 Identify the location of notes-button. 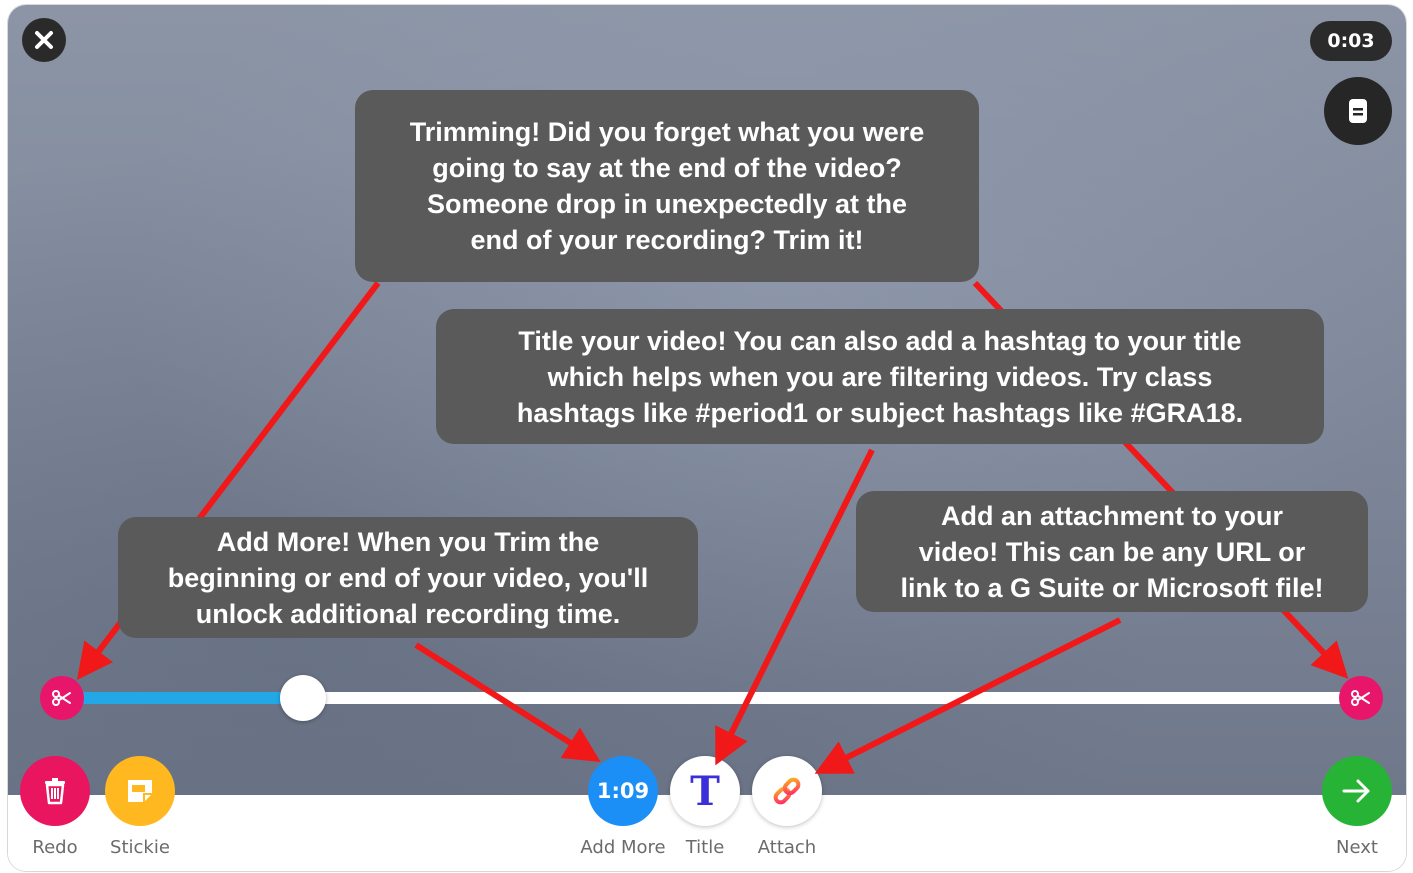
(1358, 111).